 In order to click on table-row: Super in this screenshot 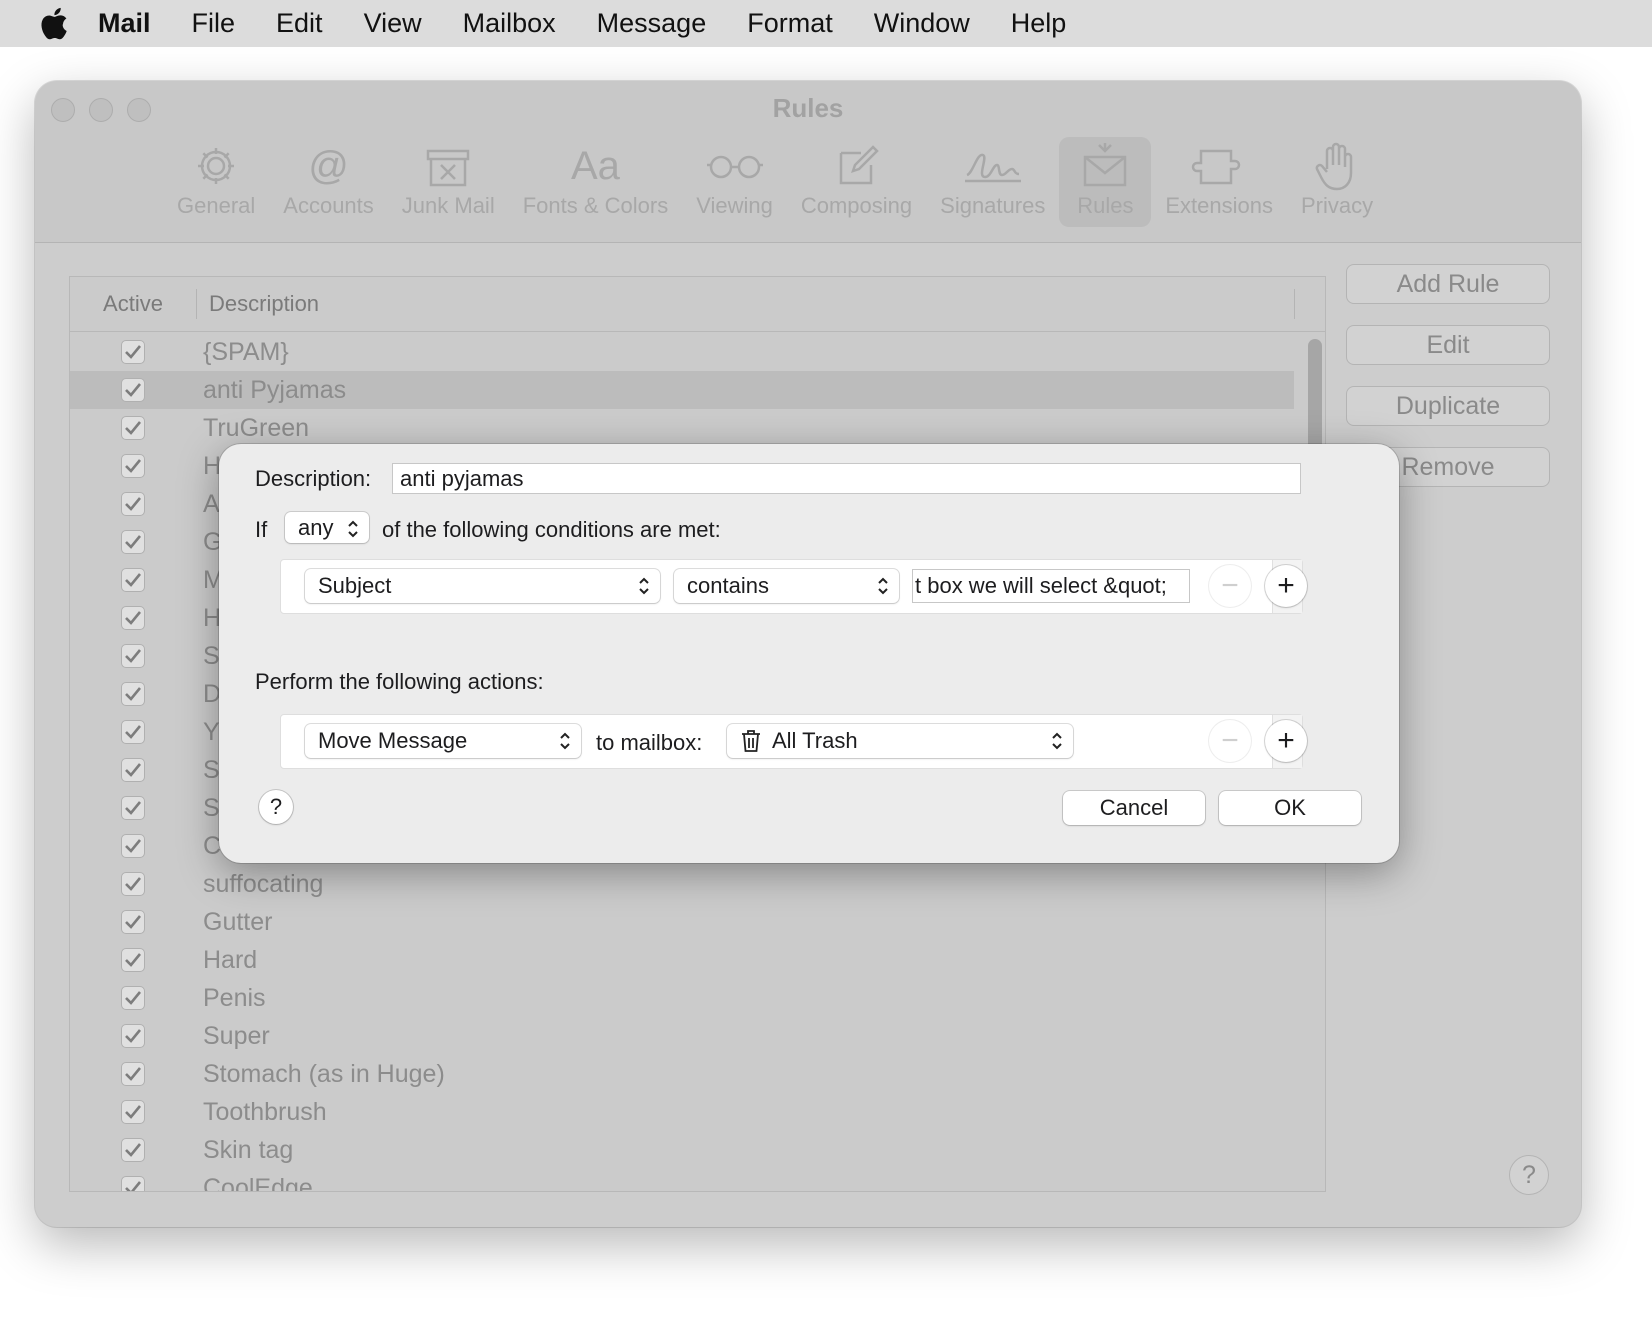, I will do `click(682, 1036)`.